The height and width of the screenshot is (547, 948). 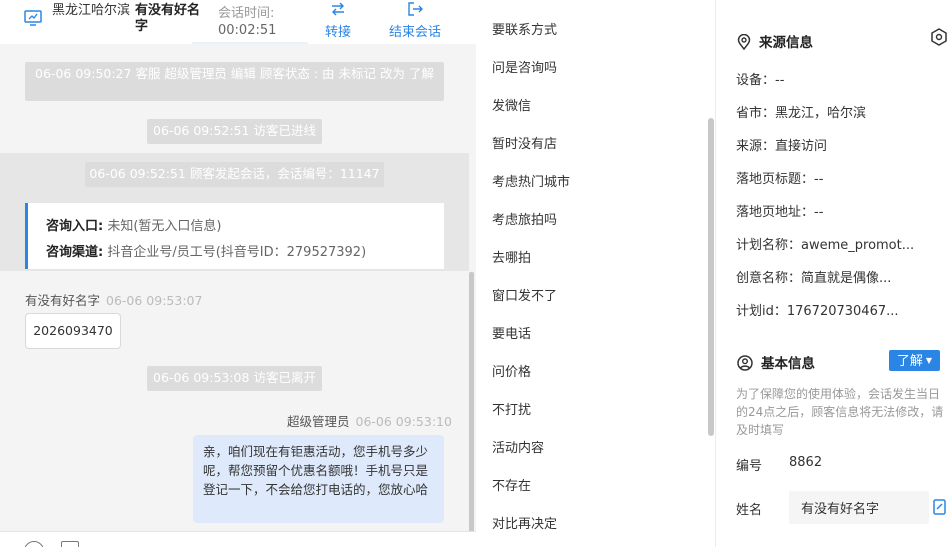 What do you see at coordinates (415, 20) in the screenshot?
I see `end-session-button: 结束会话` at bounding box center [415, 20].